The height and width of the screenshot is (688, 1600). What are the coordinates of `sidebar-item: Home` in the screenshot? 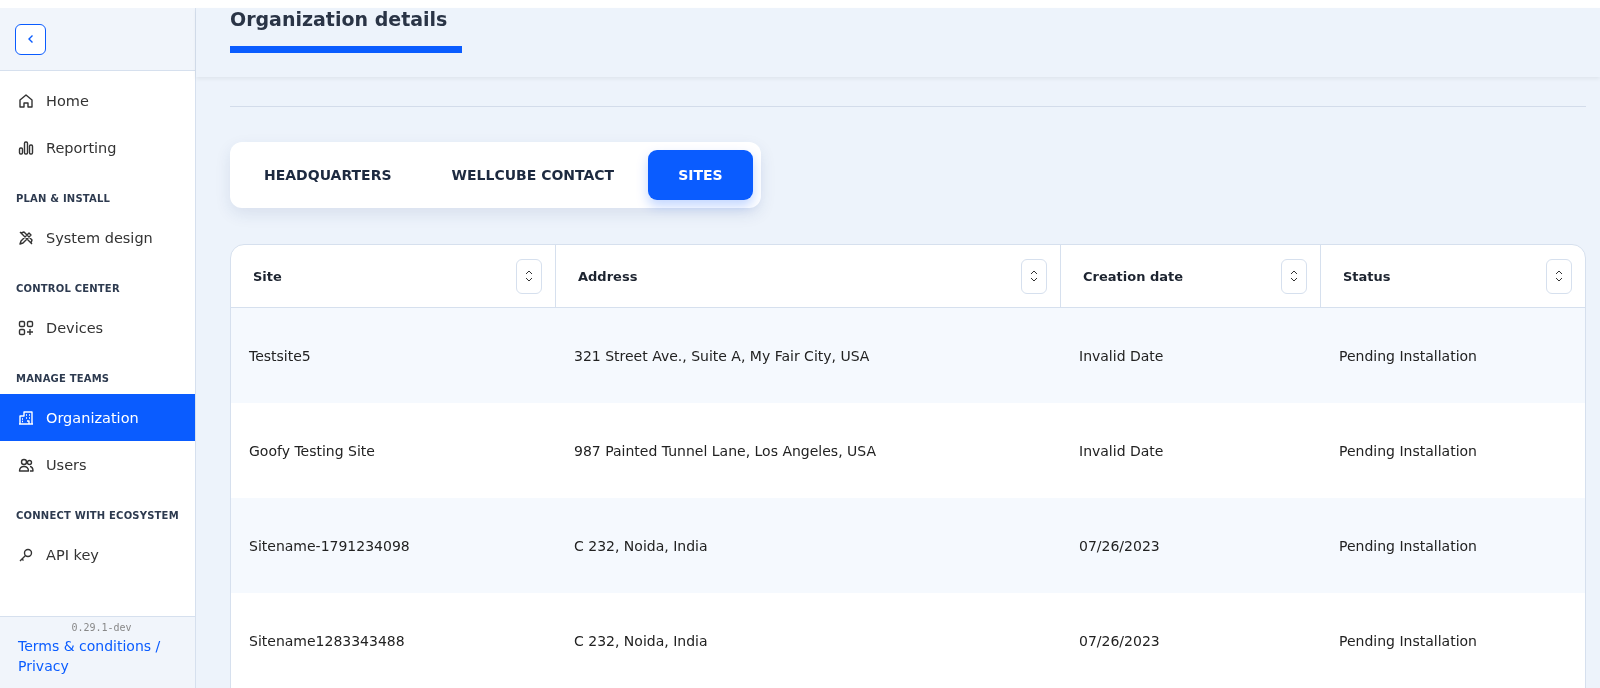 It's located at (97, 100).